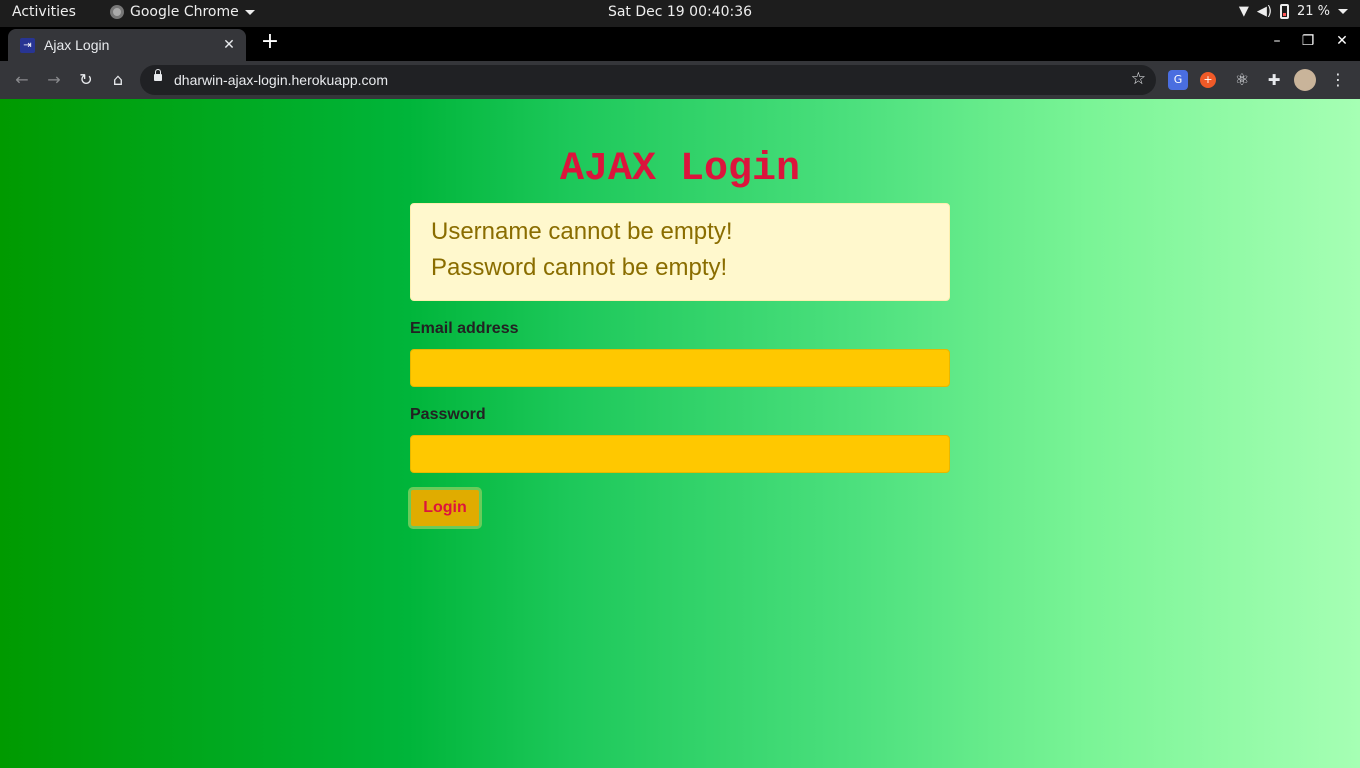 The image size is (1360, 768). Describe the element at coordinates (1208, 80) in the screenshot. I see `honey-extension-icon: +` at that location.